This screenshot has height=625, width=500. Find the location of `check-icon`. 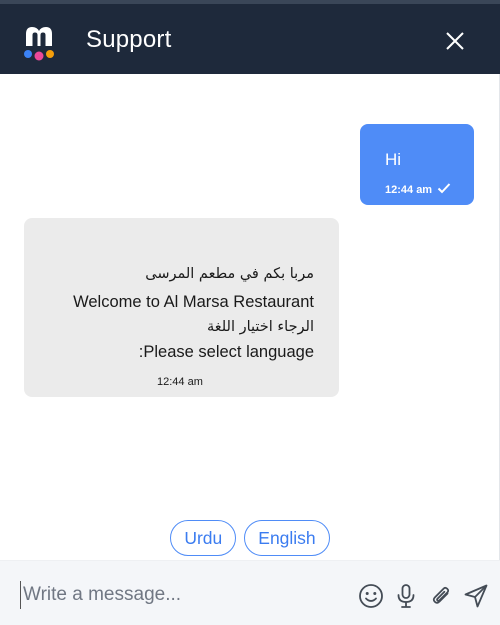

check-icon is located at coordinates (444, 188).